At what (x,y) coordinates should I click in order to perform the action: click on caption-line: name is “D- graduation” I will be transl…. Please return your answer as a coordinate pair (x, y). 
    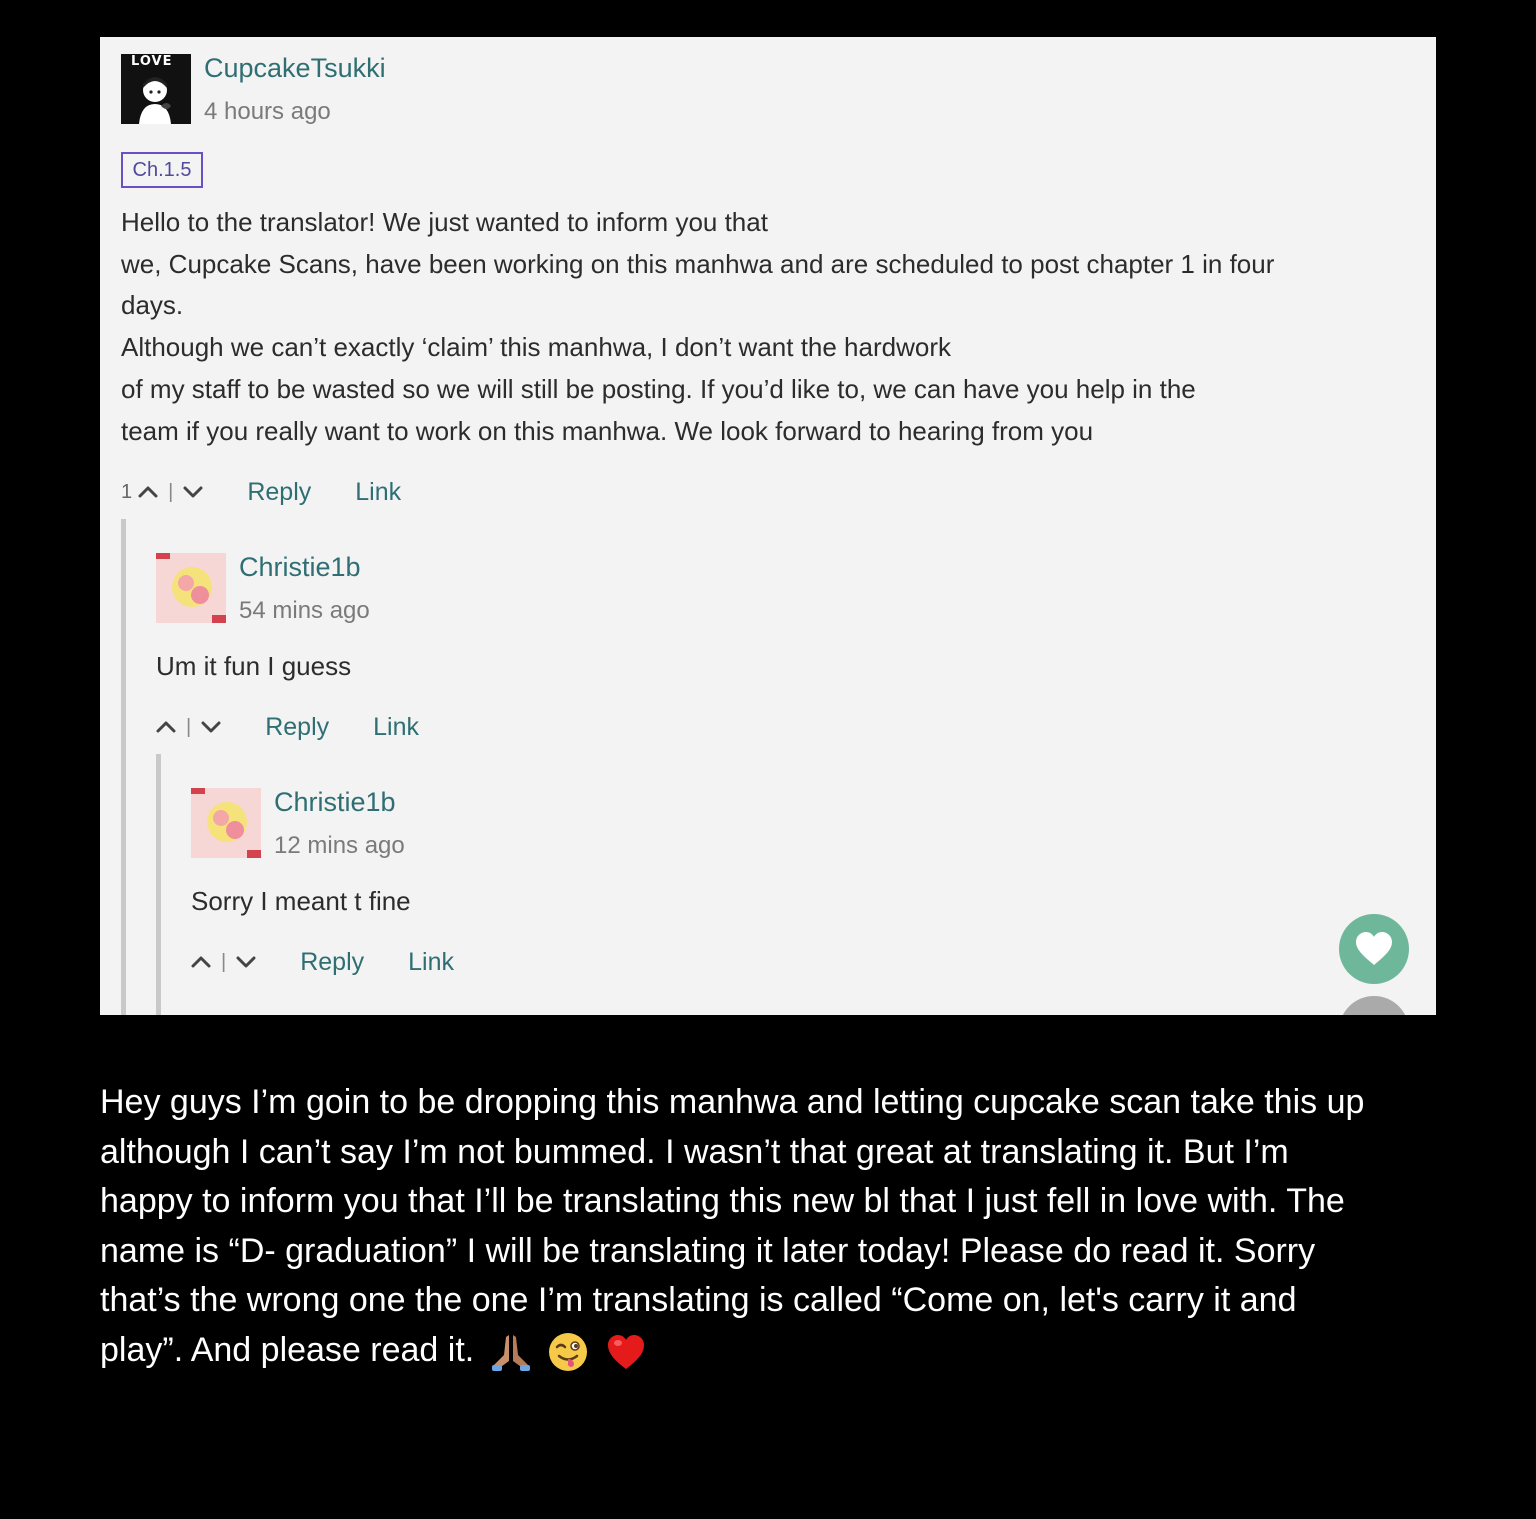
    Looking at the image, I should click on (708, 1250).